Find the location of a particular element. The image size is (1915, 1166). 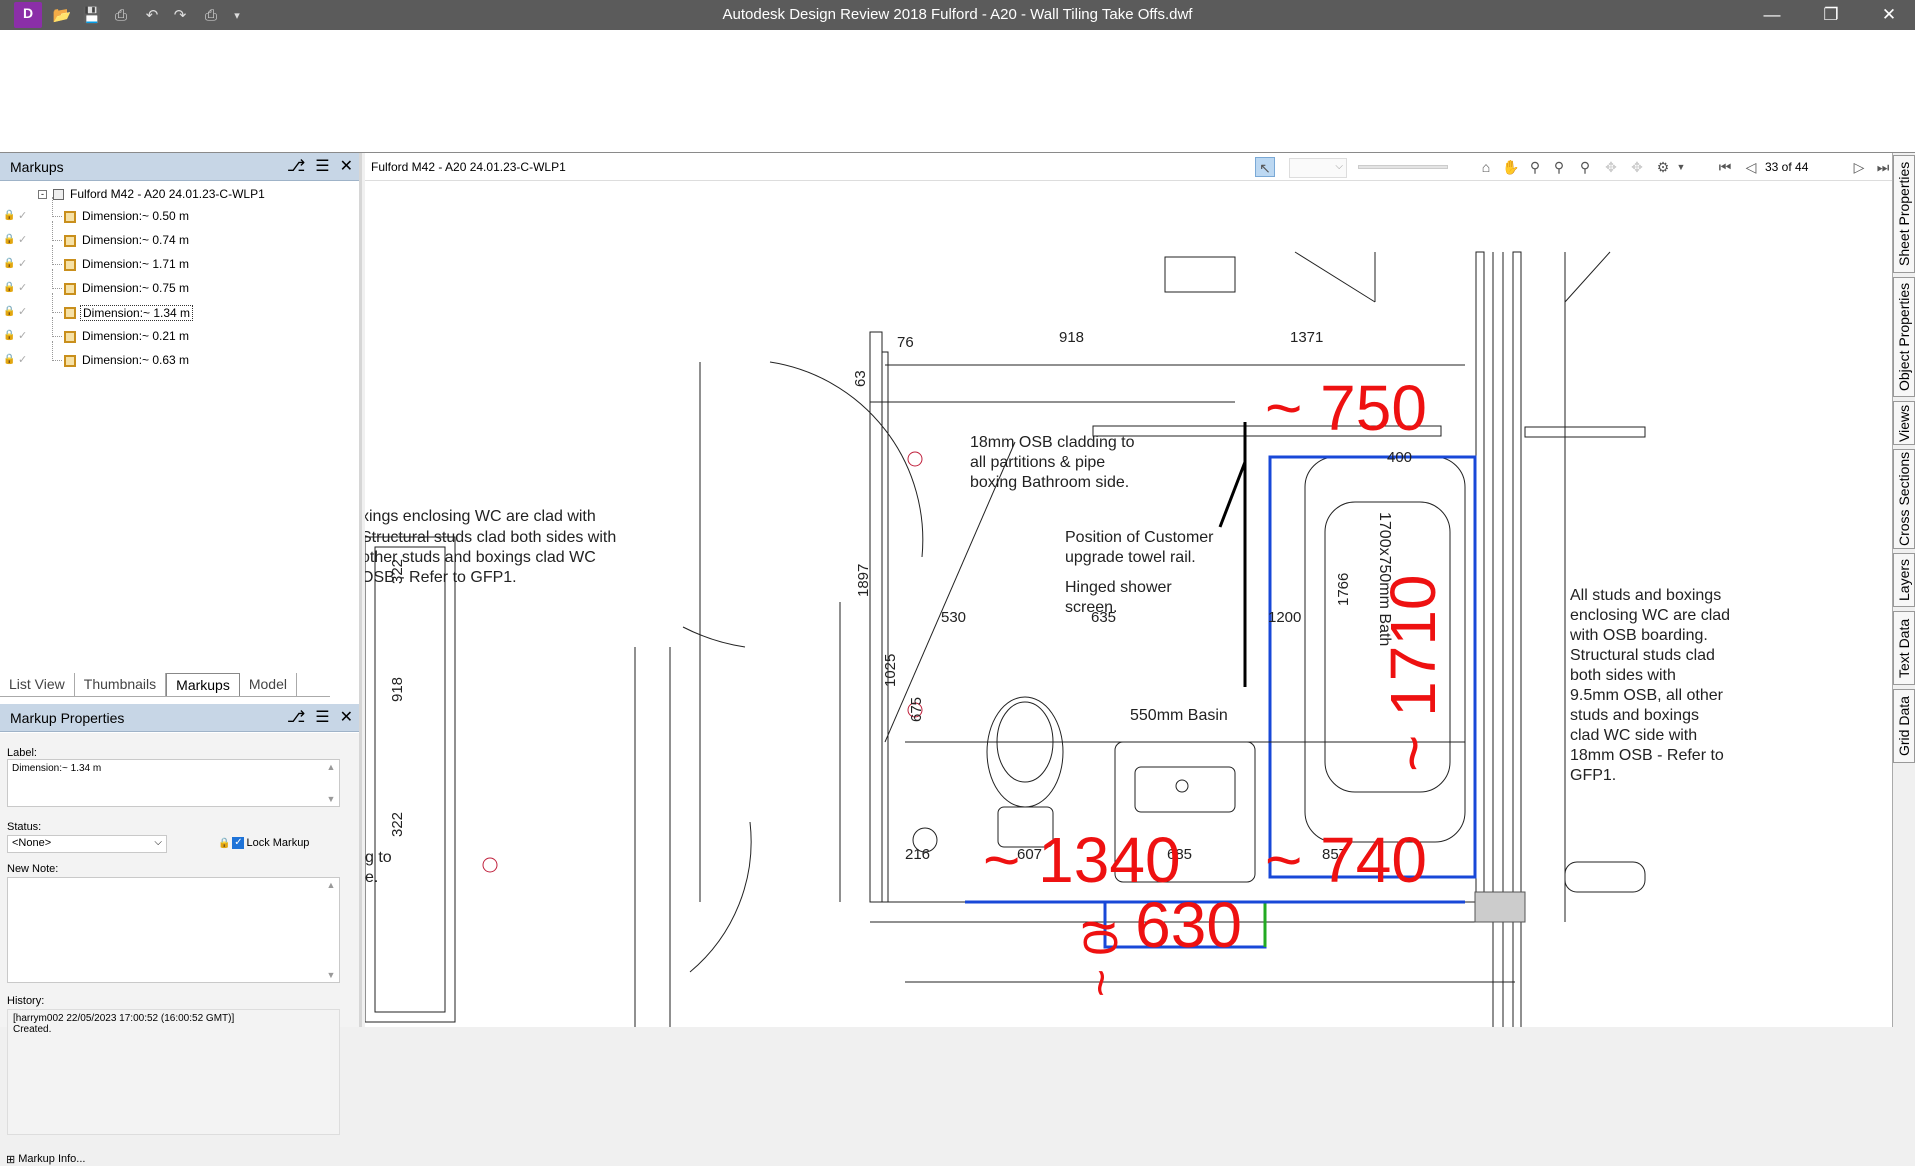

markup-dimension: ~ 740 is located at coordinates (1346, 860).